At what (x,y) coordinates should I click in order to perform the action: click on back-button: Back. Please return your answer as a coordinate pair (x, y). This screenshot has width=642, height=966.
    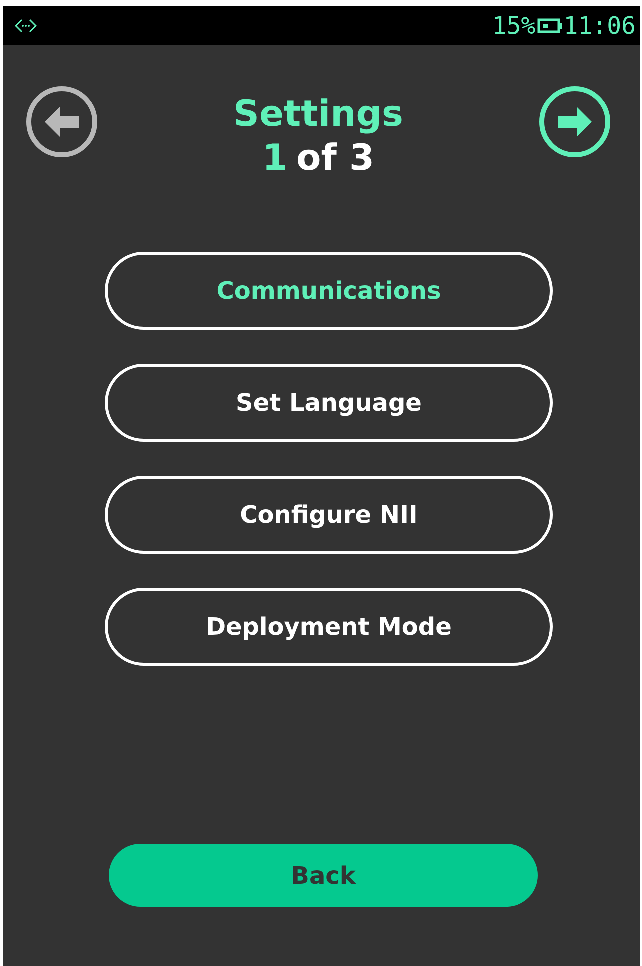
    Looking at the image, I should click on (323, 875).